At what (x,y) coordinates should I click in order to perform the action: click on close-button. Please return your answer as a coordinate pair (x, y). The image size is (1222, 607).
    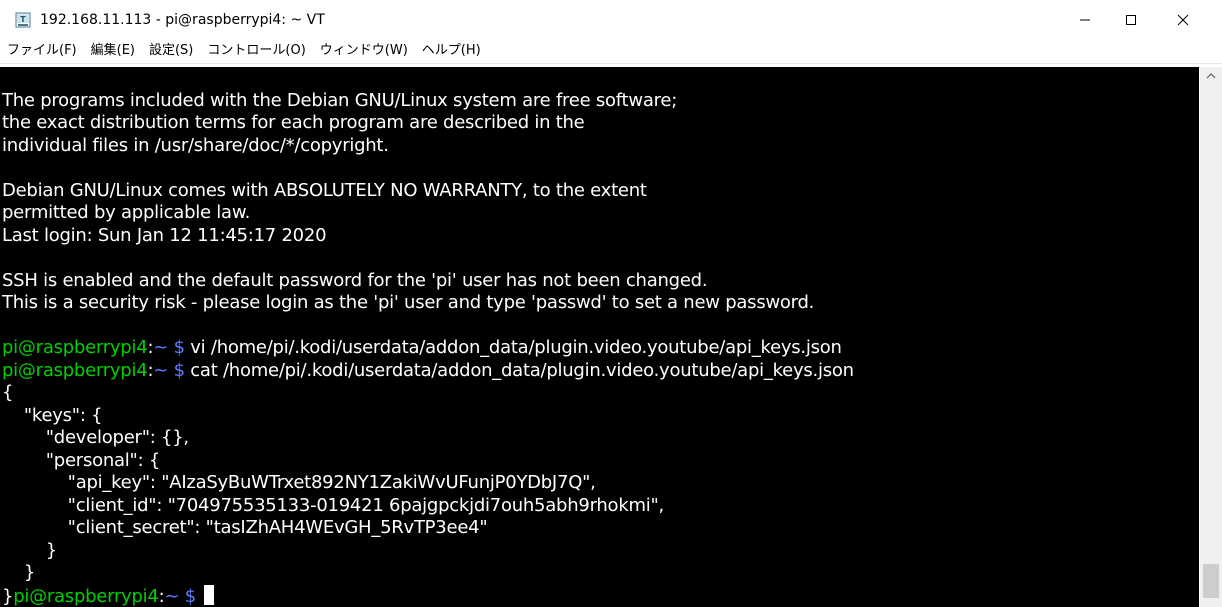
    Looking at the image, I should click on (1183, 20).